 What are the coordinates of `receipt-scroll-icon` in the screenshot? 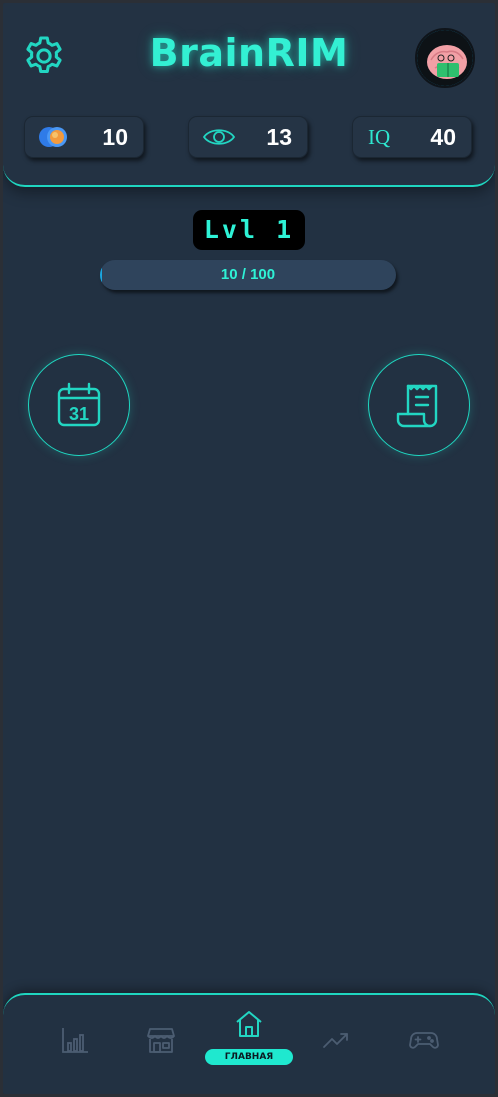 It's located at (417, 406).